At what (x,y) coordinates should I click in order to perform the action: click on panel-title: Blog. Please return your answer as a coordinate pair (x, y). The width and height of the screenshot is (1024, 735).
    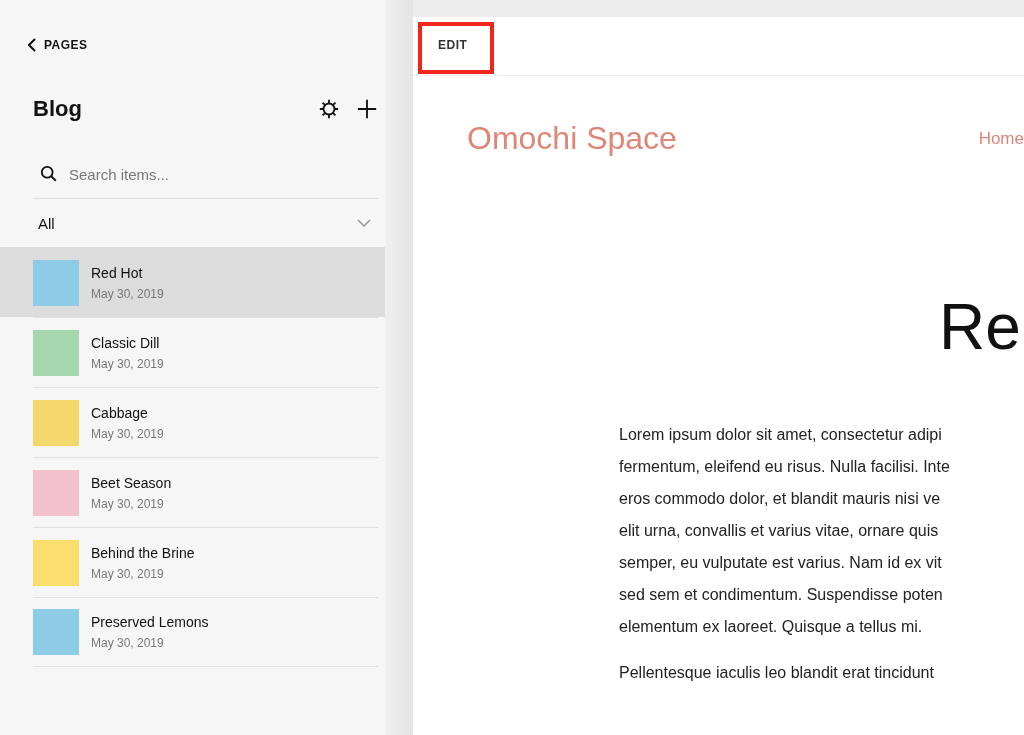
    Looking at the image, I should click on (57, 109).